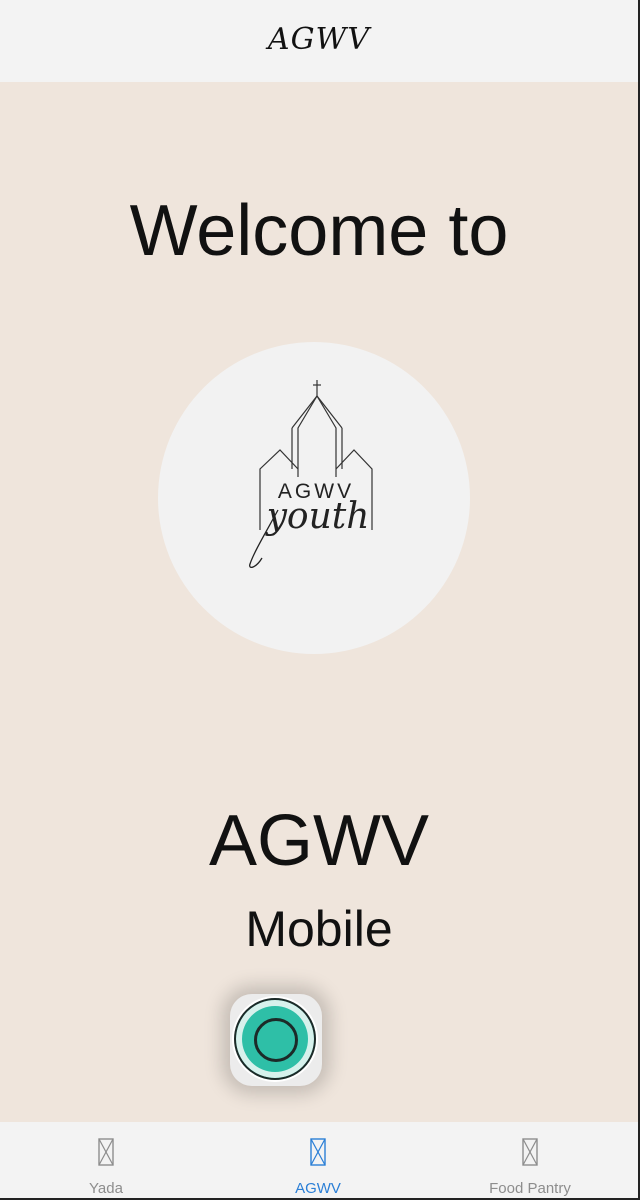 Image resolution: width=640 pixels, height=1200 pixels. I want to click on record-dot-icon, so click(276, 1040).